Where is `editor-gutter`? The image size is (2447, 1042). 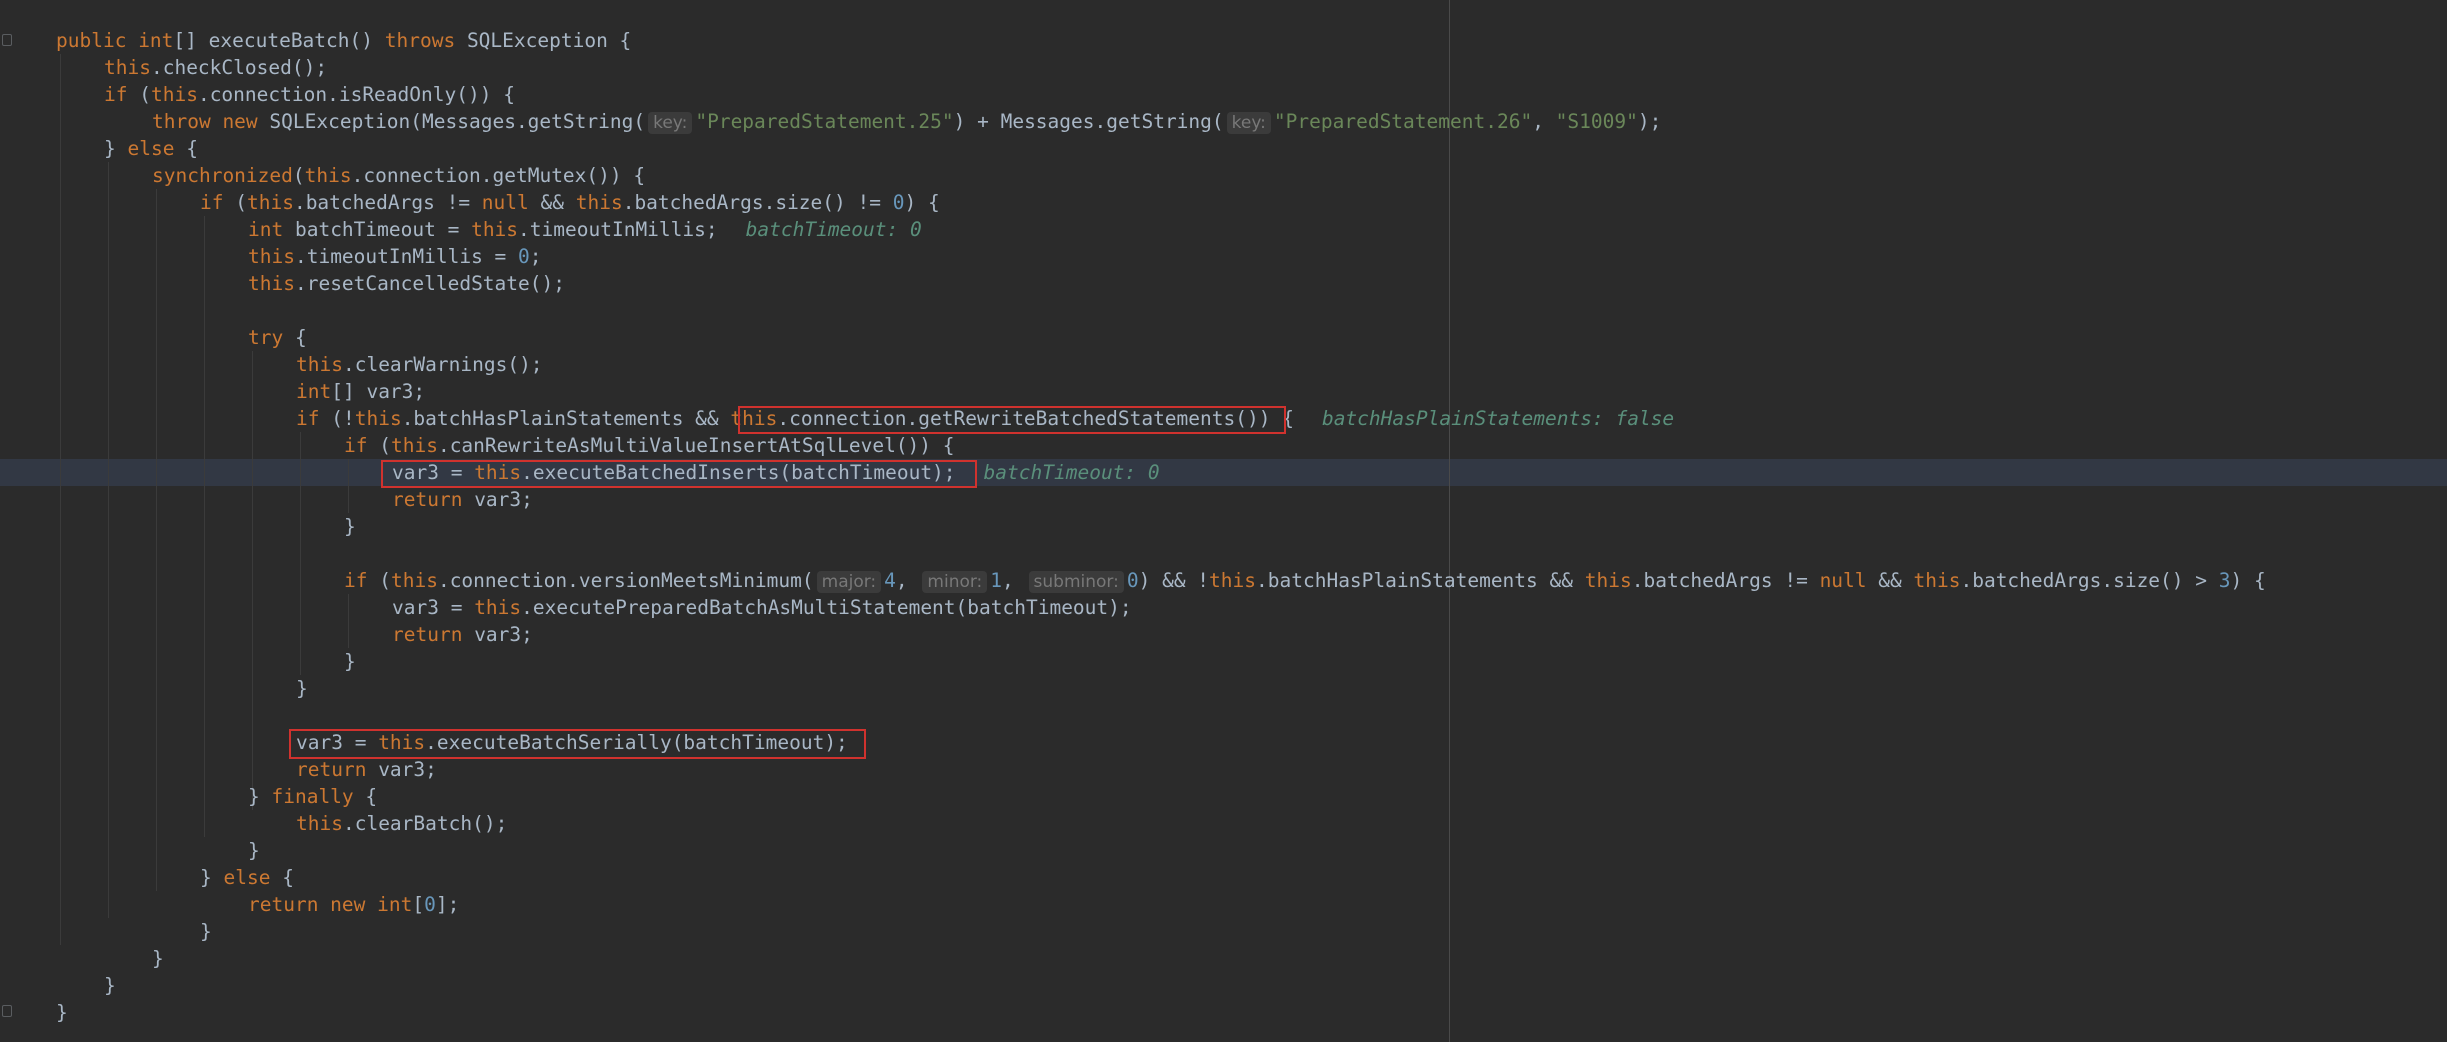
editor-gutter is located at coordinates (11, 521).